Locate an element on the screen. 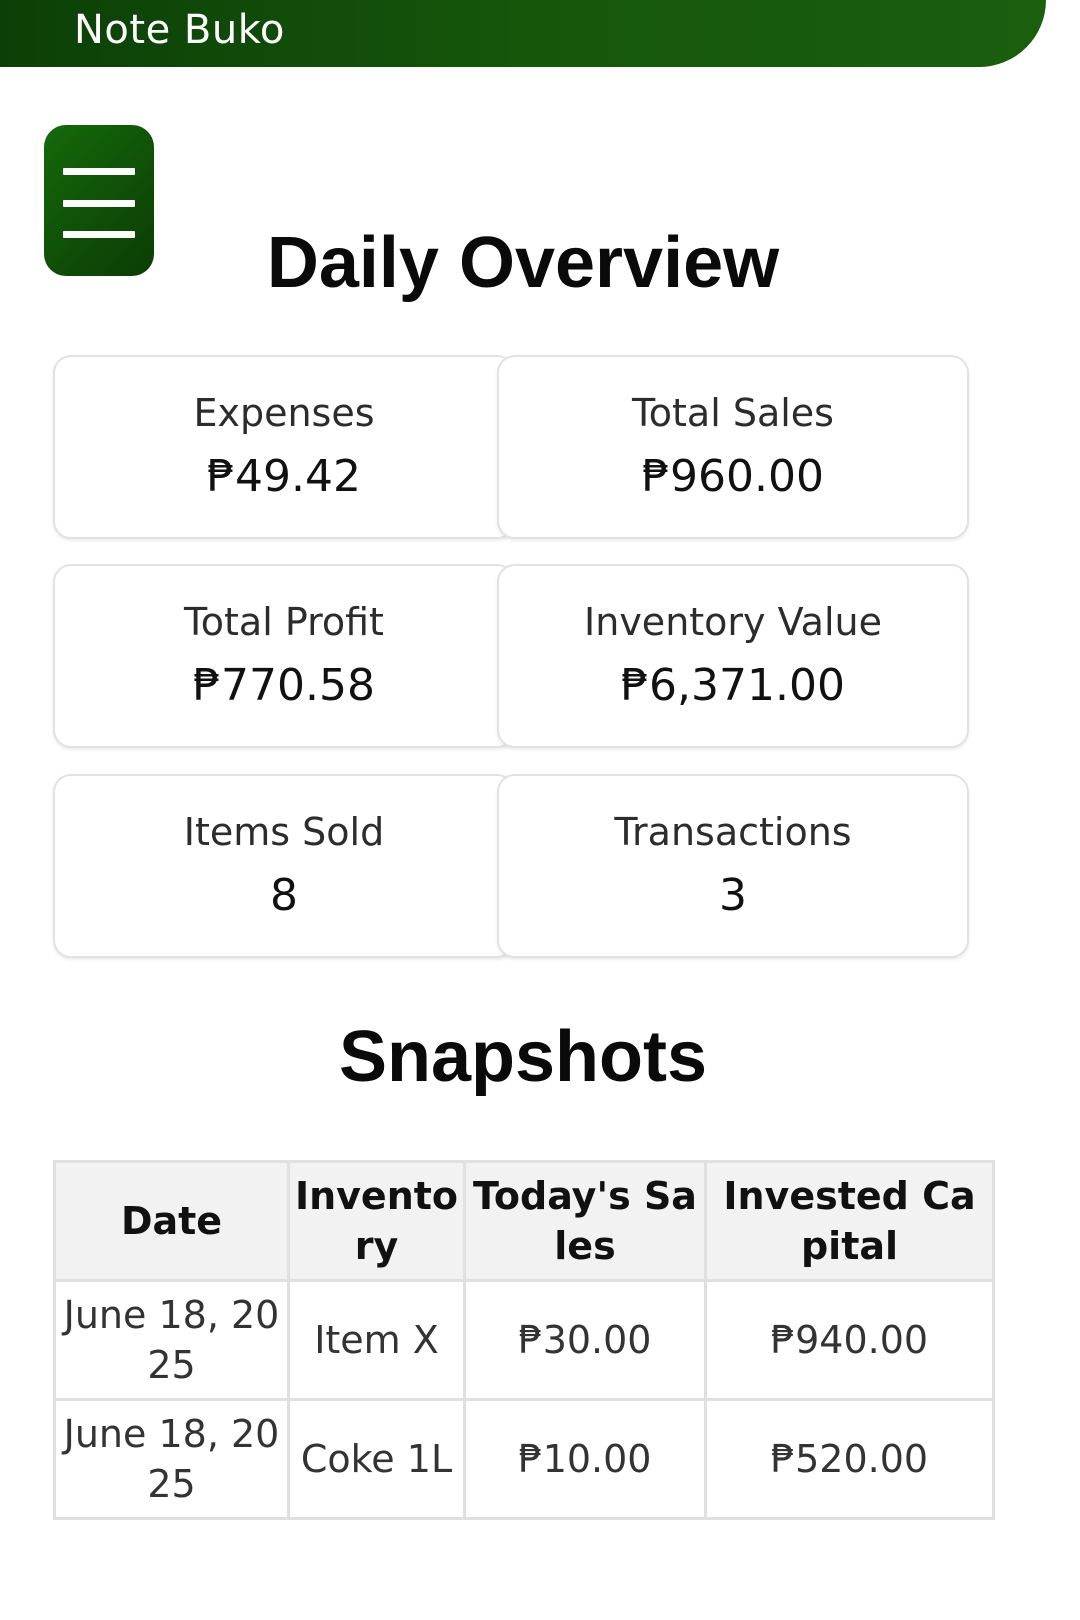 The image size is (1080, 1620). card-value: ₱770.58 is located at coordinates (284, 685).